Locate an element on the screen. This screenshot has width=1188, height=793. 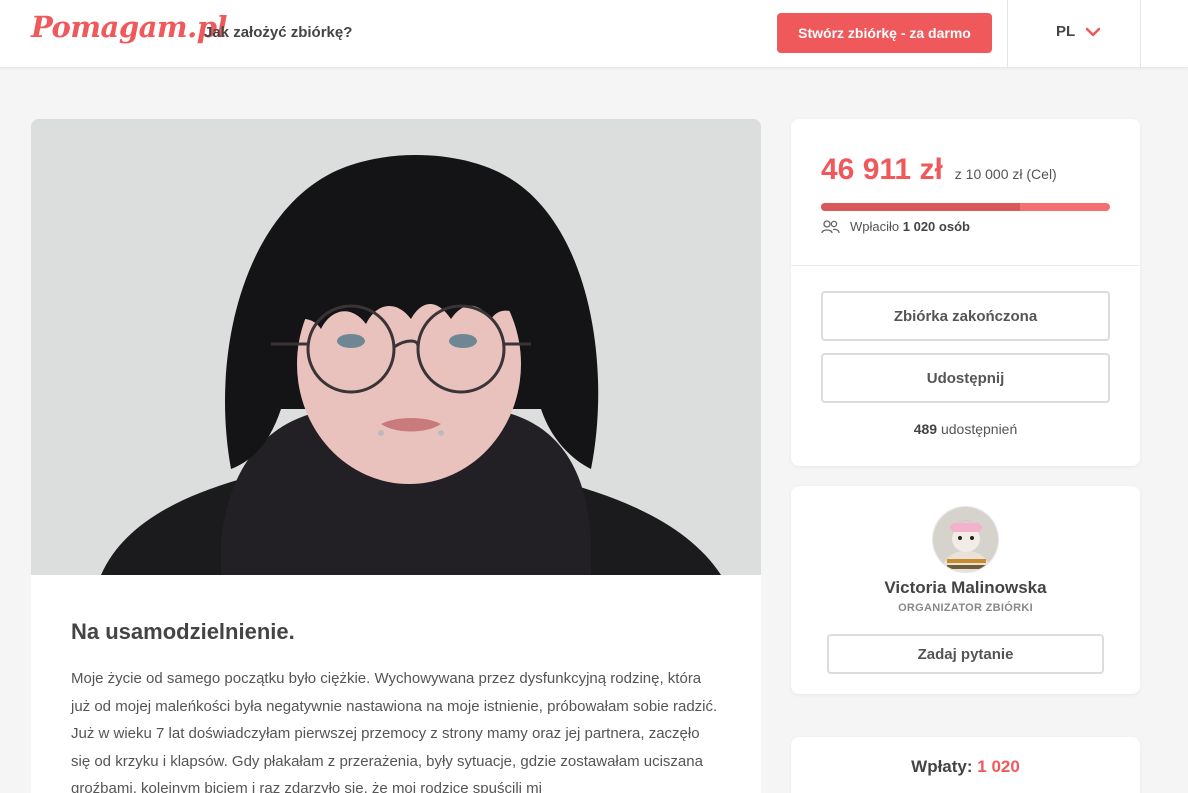
progress-bar is located at coordinates (965, 207).